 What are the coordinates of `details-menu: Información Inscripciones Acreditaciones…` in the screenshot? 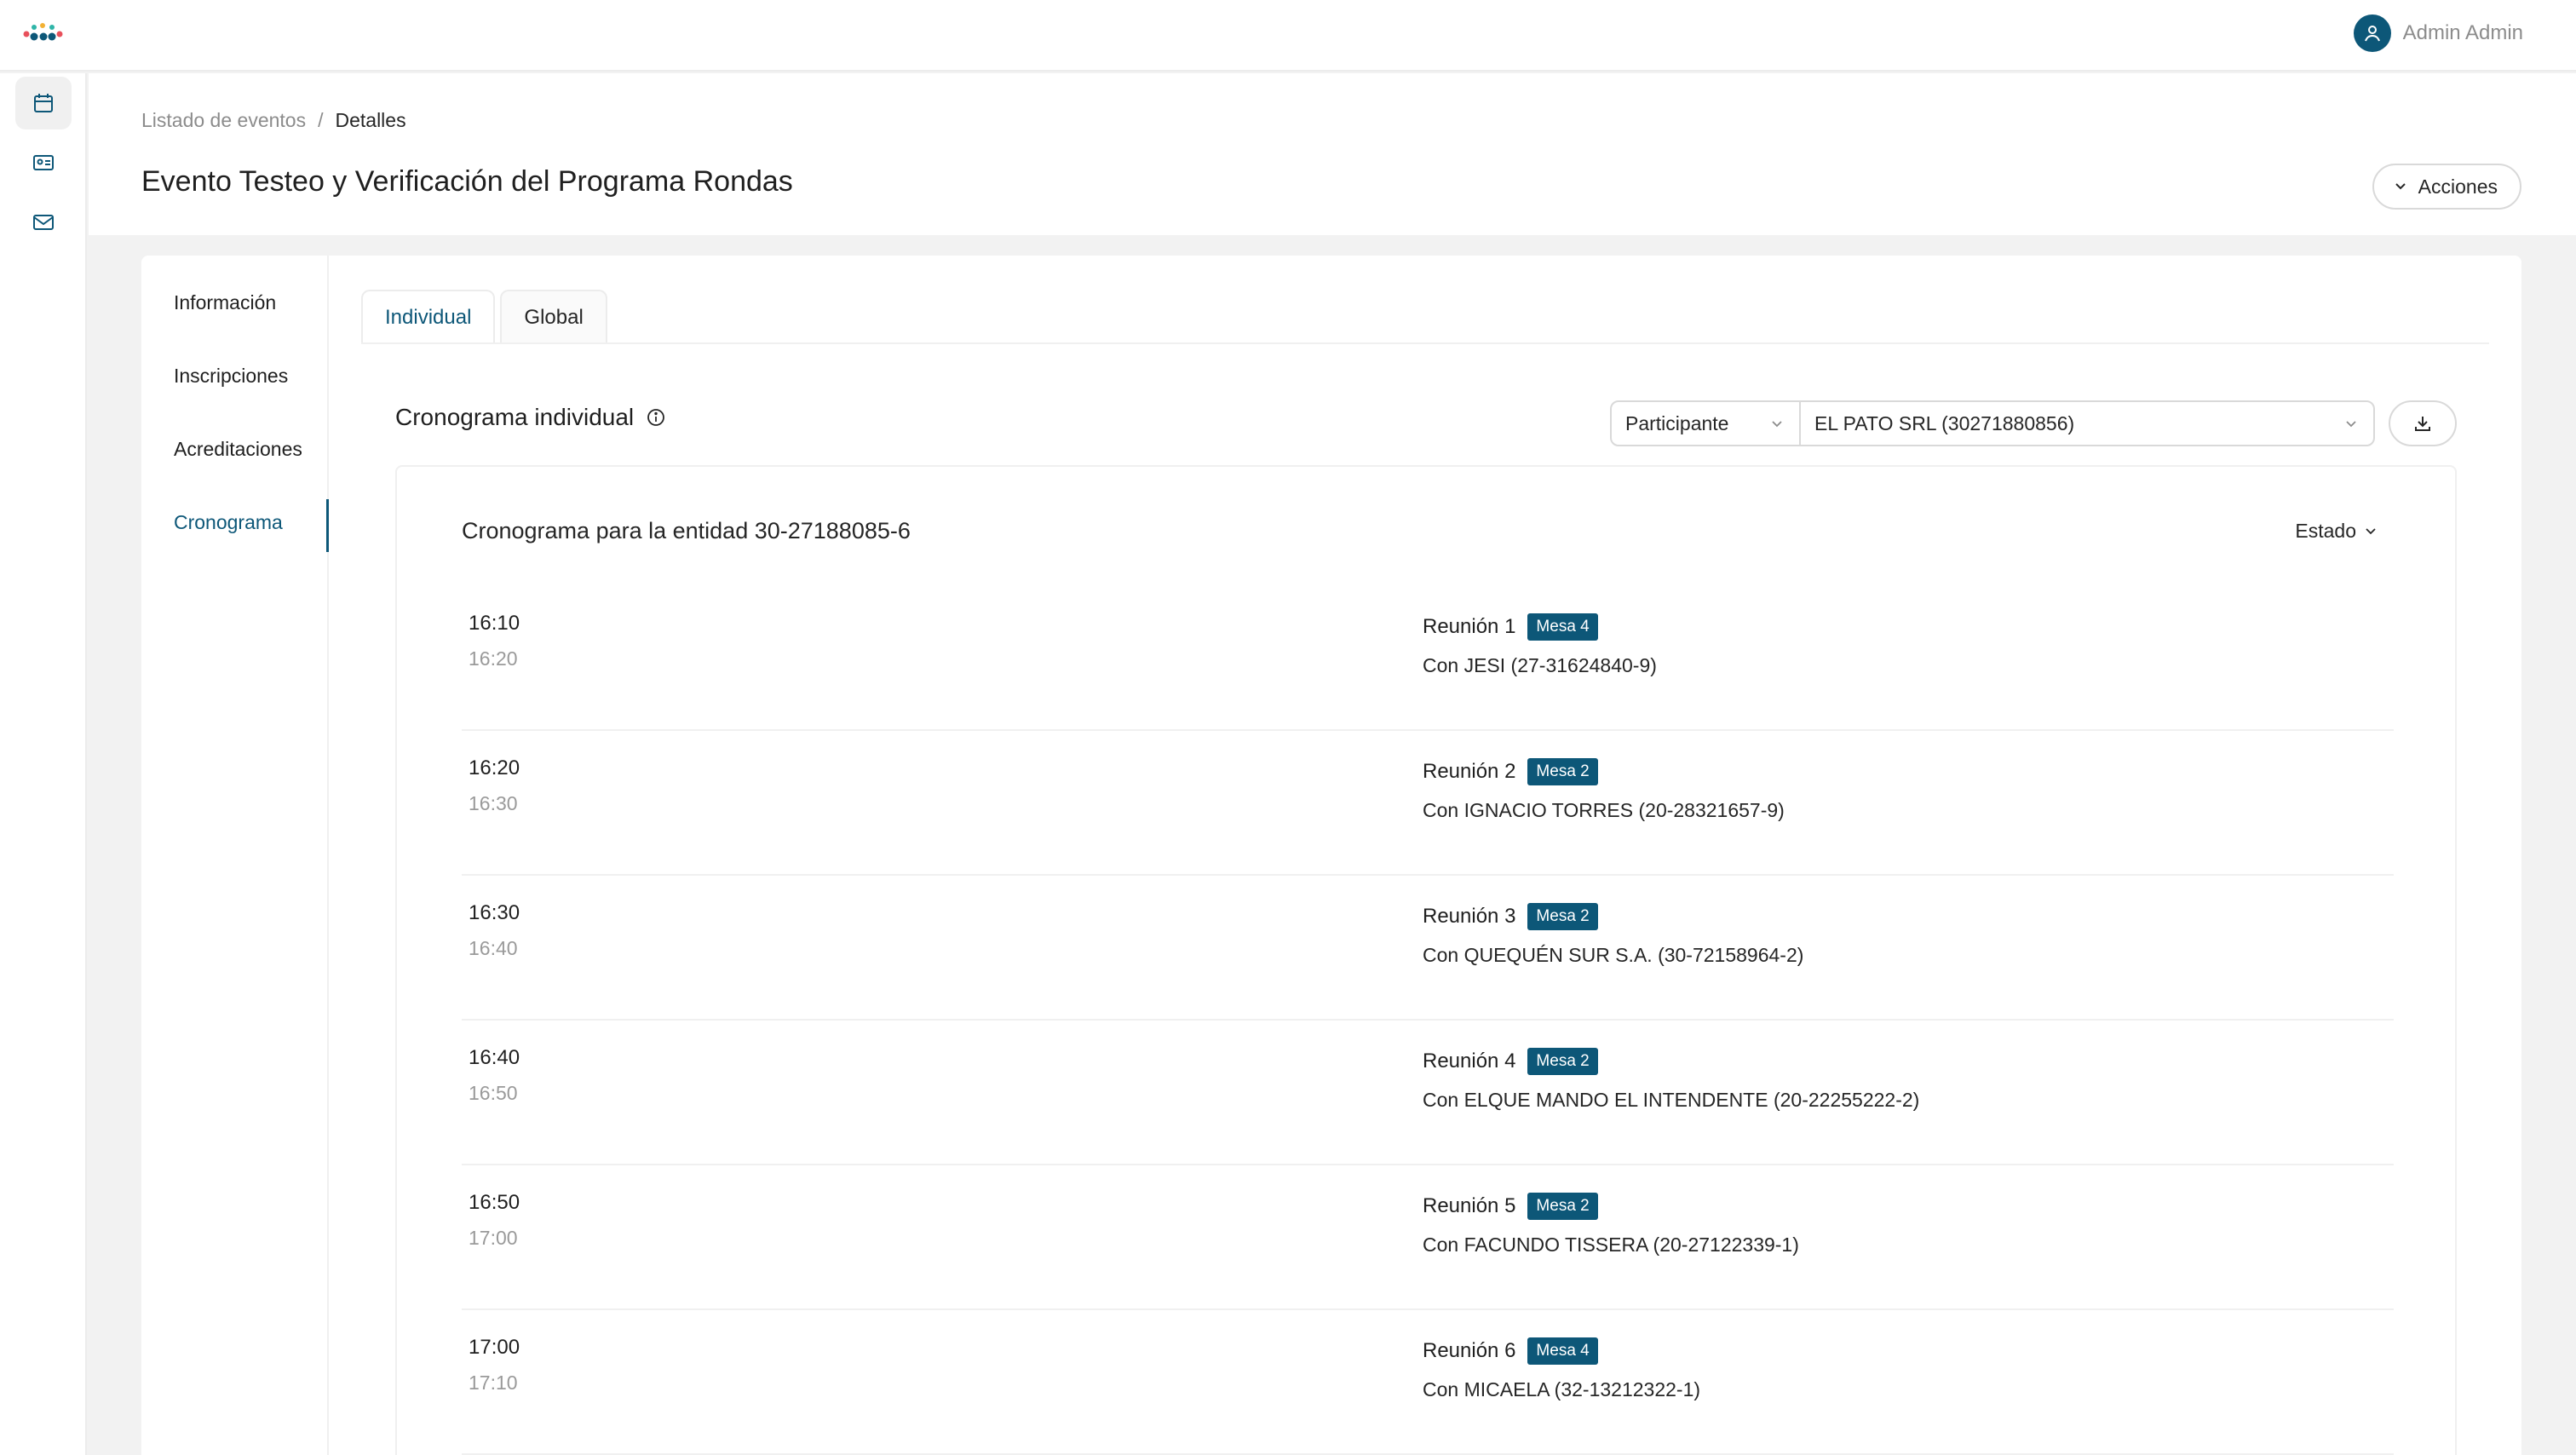 It's located at (235, 855).